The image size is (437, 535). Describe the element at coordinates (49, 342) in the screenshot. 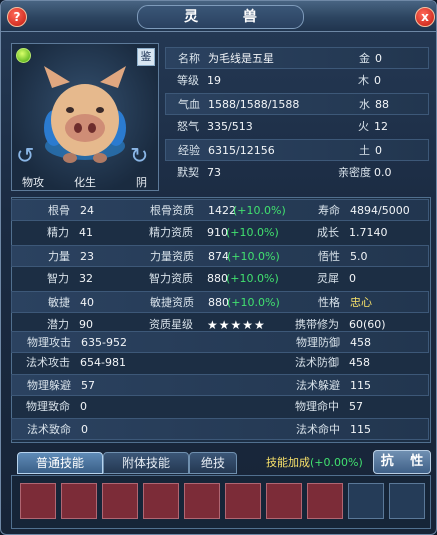

I see `combat-label: 物理攻击` at that location.